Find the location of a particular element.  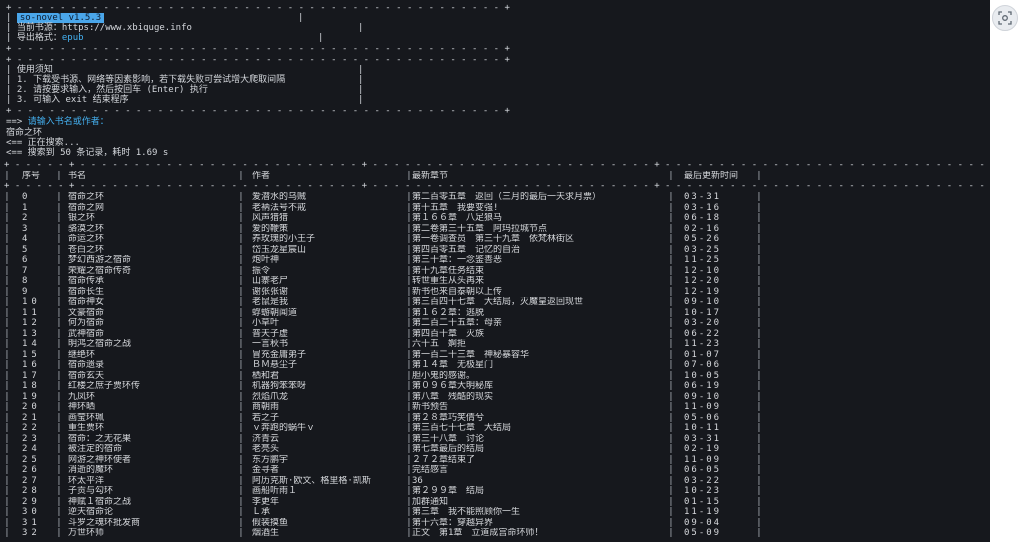

row-chapter: 第四百零五章 记忆的自治 is located at coordinates (466, 249).